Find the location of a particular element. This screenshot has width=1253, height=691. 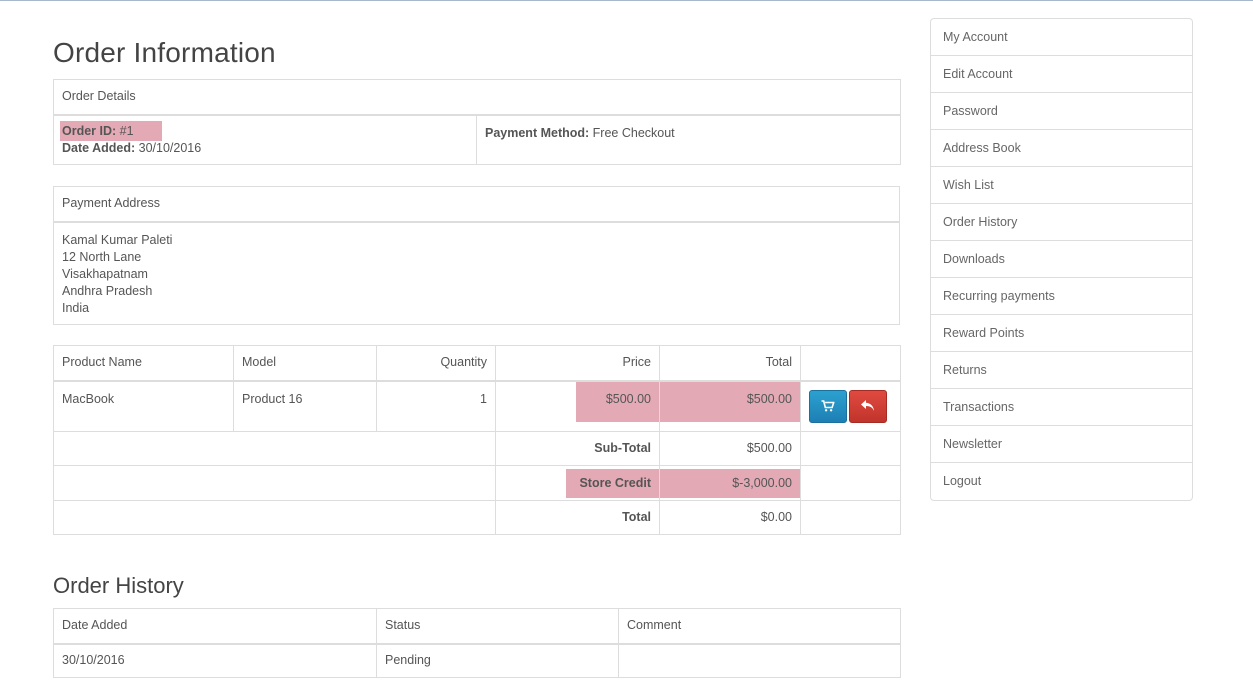

col-header-actions is located at coordinates (850, 363).